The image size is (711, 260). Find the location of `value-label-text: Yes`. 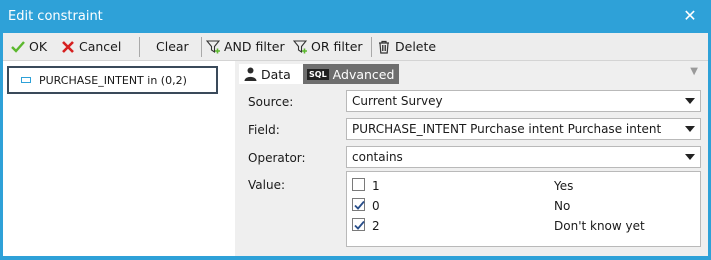

value-label-text: Yes is located at coordinates (564, 186).